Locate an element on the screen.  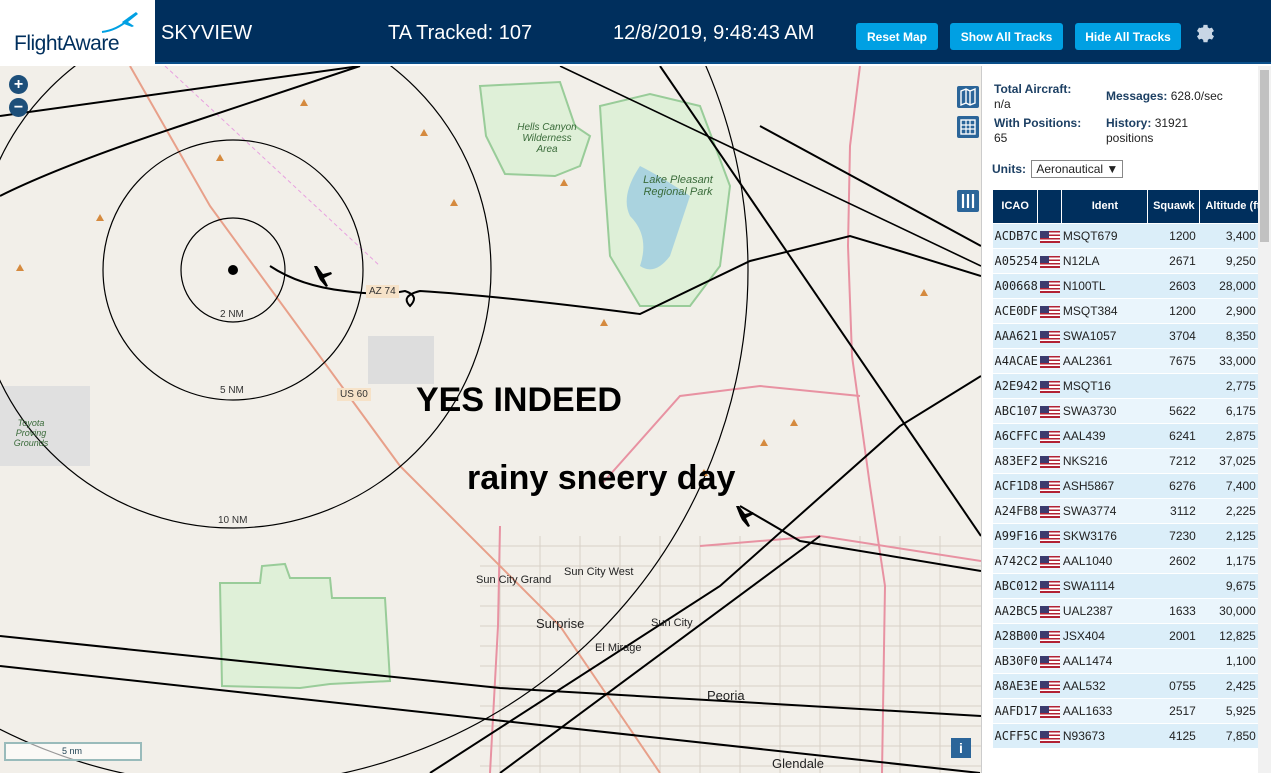
zoom-out-icon: − is located at coordinates (18, 107).